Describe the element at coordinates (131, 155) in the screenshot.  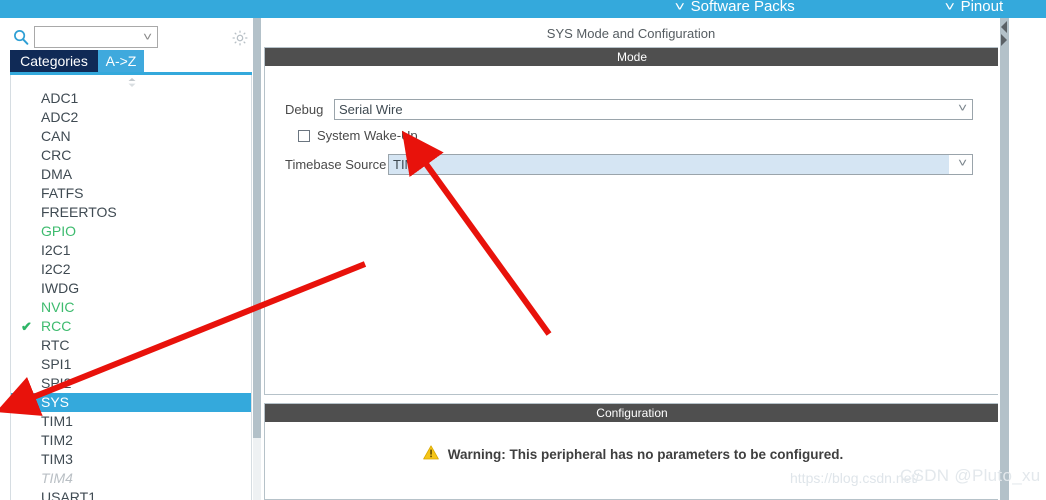
I see `sidebar-item-crc: CRC` at that location.